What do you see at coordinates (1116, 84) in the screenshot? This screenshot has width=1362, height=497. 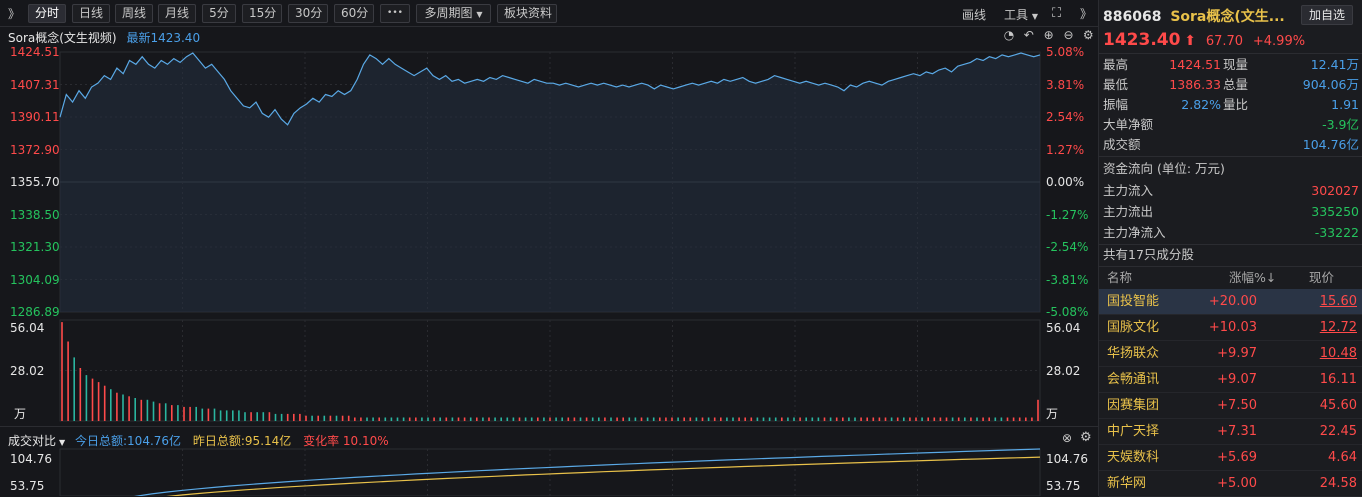 I see `quote-label: 最低` at bounding box center [1116, 84].